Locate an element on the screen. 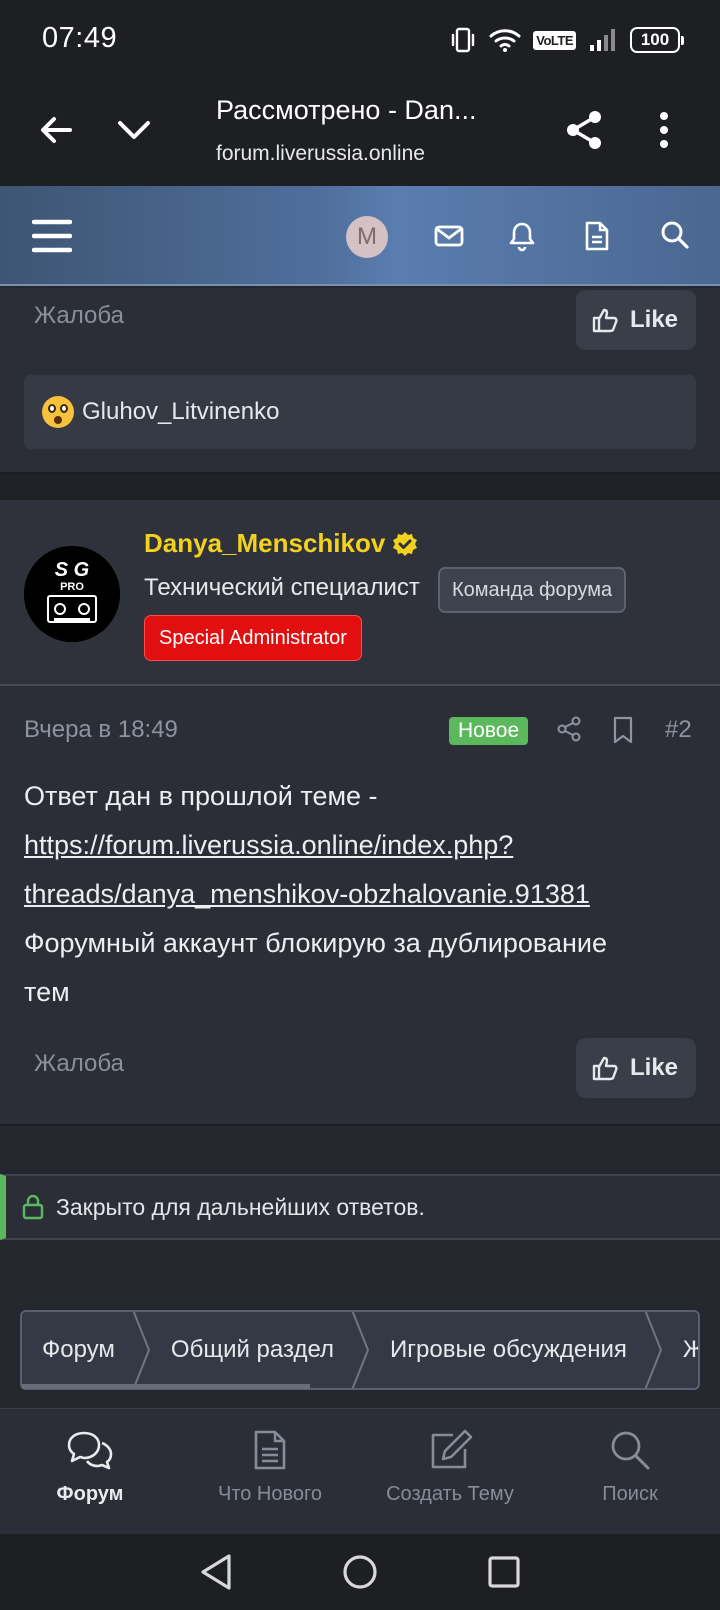 The image size is (720, 1610). breadcrumb-item-general: Общий раздел is located at coordinates (260, 1350).